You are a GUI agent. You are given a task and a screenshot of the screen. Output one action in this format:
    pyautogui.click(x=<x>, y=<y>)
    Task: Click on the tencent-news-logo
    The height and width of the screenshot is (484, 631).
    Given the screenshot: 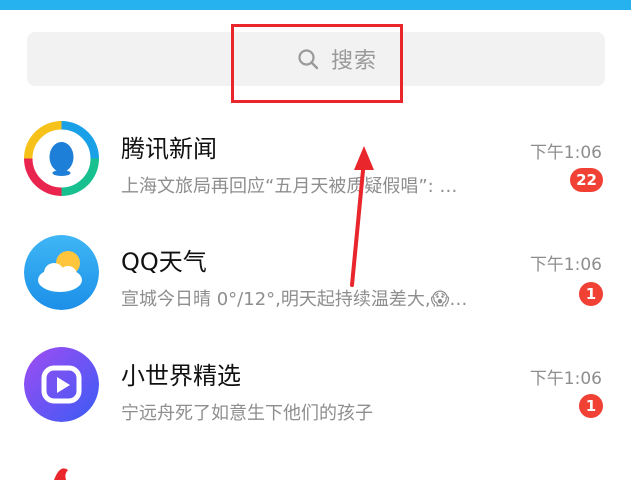 What is the action you would take?
    pyautogui.click(x=61, y=158)
    